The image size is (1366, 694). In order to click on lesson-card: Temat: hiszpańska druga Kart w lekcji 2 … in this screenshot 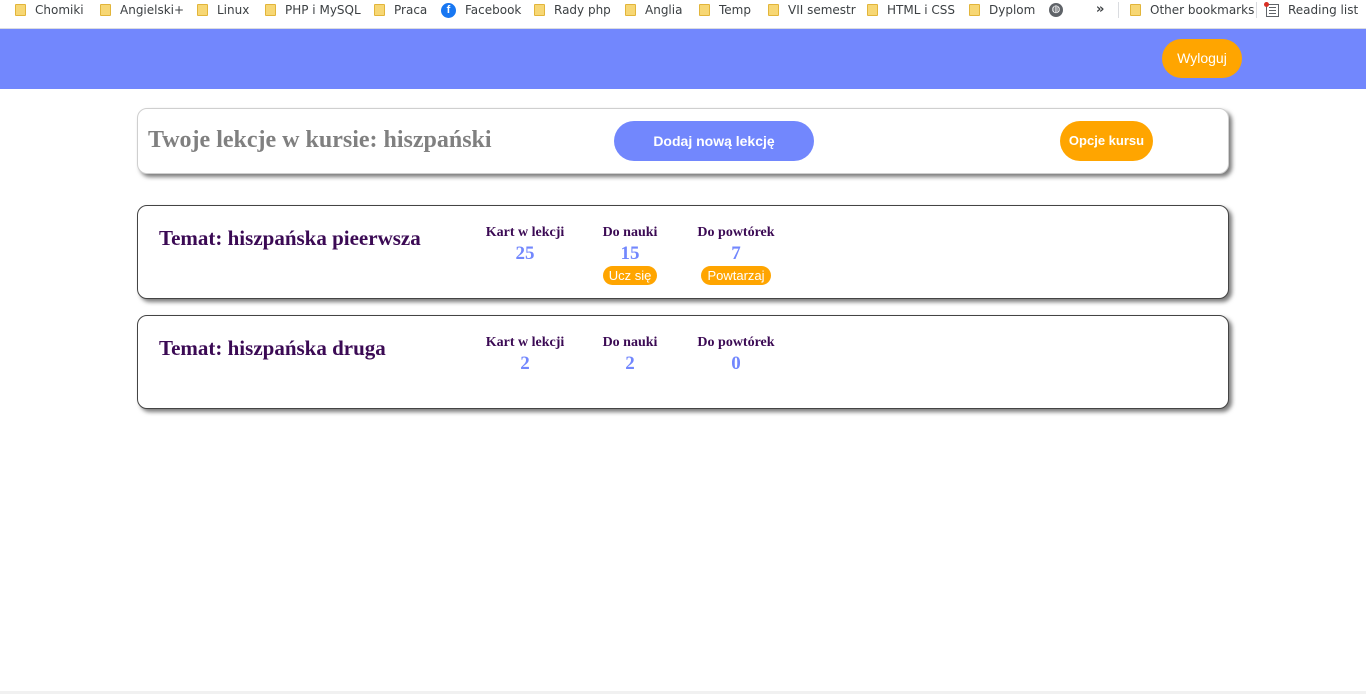, I will do `click(683, 362)`.